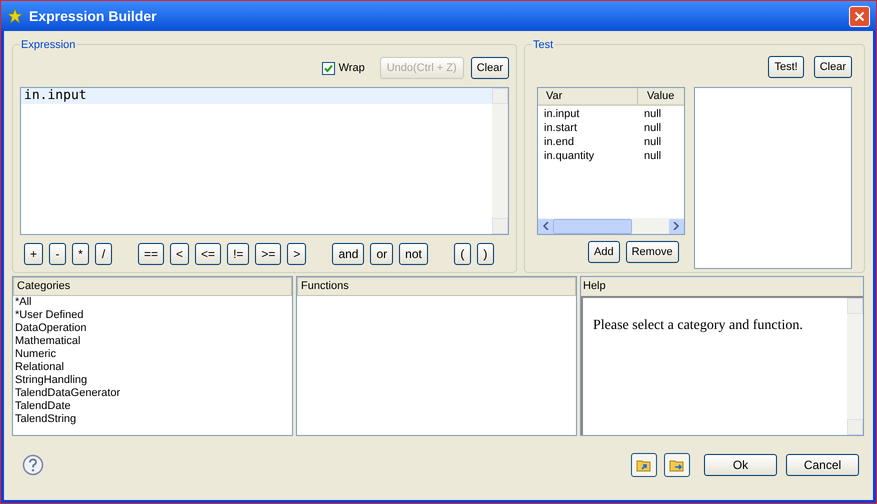 This screenshot has height=504, width=877. I want to click on operator-button: <, so click(180, 254).